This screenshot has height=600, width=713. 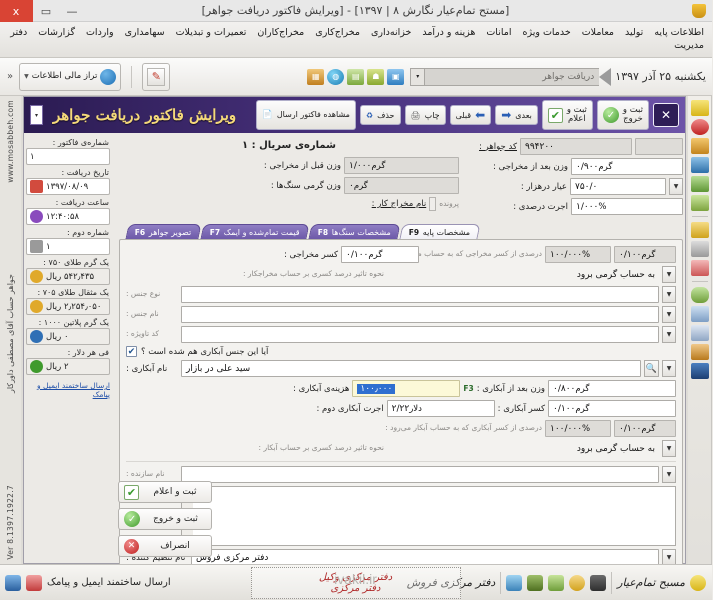 What do you see at coordinates (381, 115) in the screenshot?
I see `delete-button: حذف ♻` at bounding box center [381, 115].